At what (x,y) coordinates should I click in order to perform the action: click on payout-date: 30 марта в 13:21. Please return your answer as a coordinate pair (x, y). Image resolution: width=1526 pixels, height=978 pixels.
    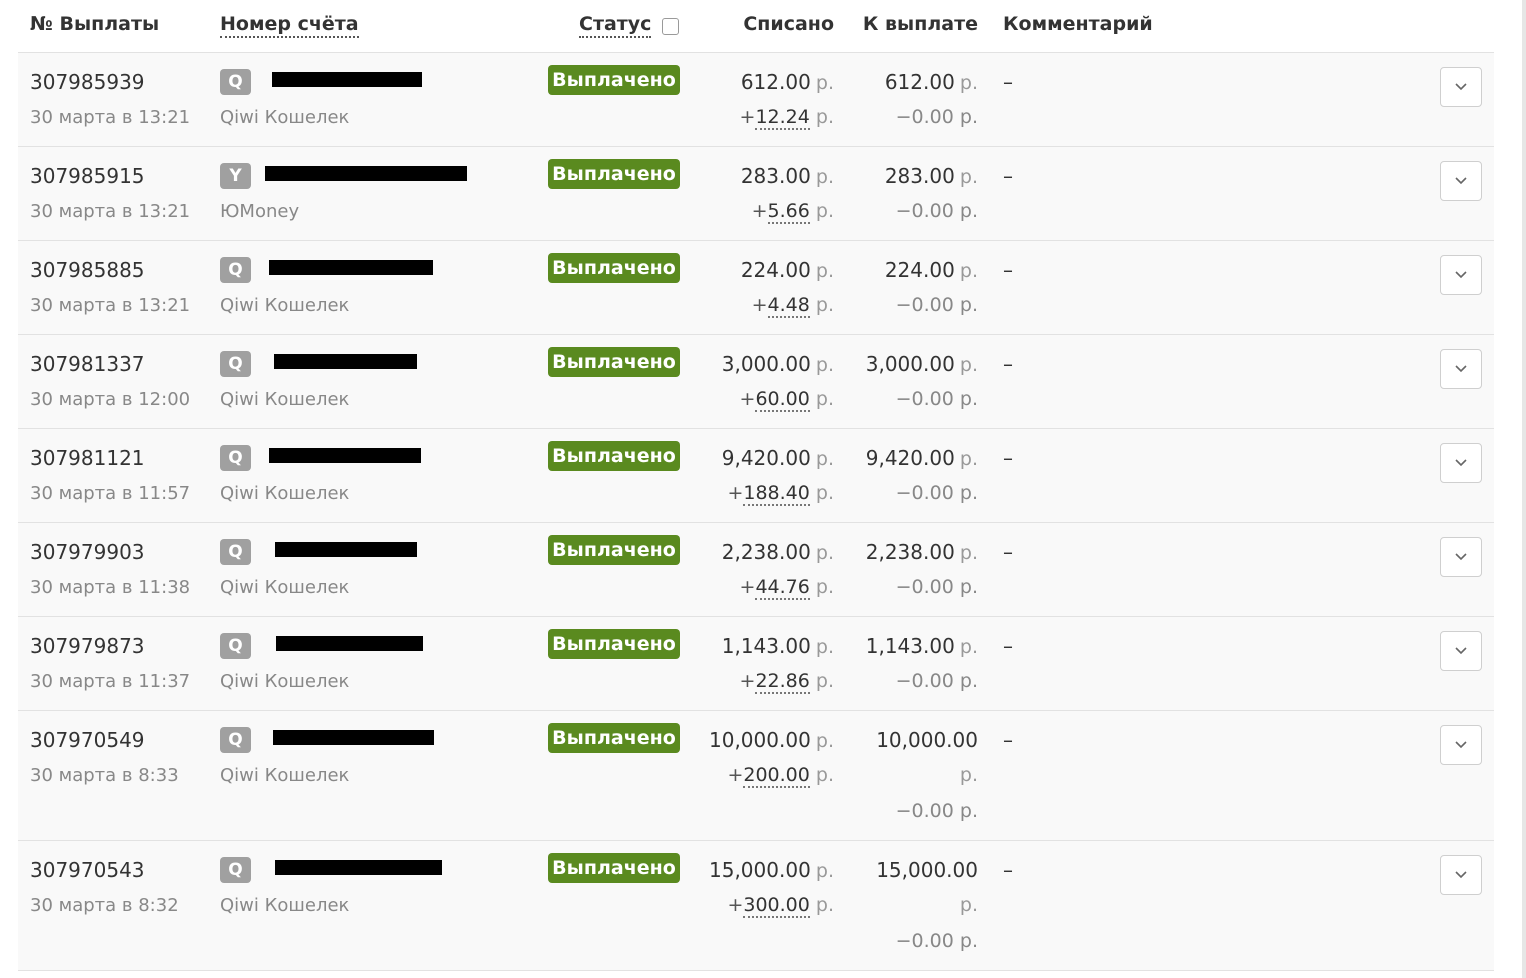
    Looking at the image, I should click on (110, 305).